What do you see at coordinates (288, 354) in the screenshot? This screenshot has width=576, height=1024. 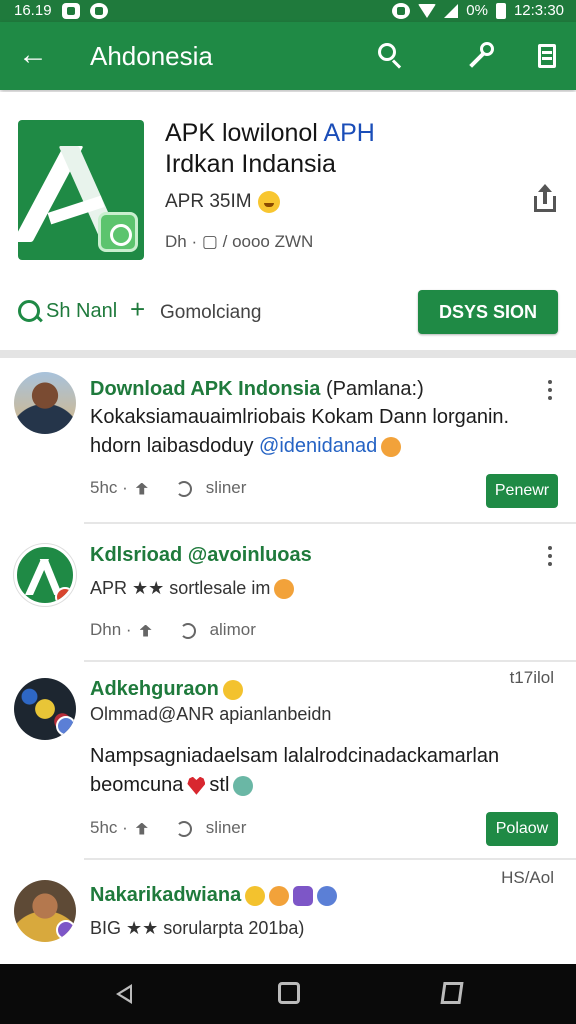 I see `section-divider` at bounding box center [288, 354].